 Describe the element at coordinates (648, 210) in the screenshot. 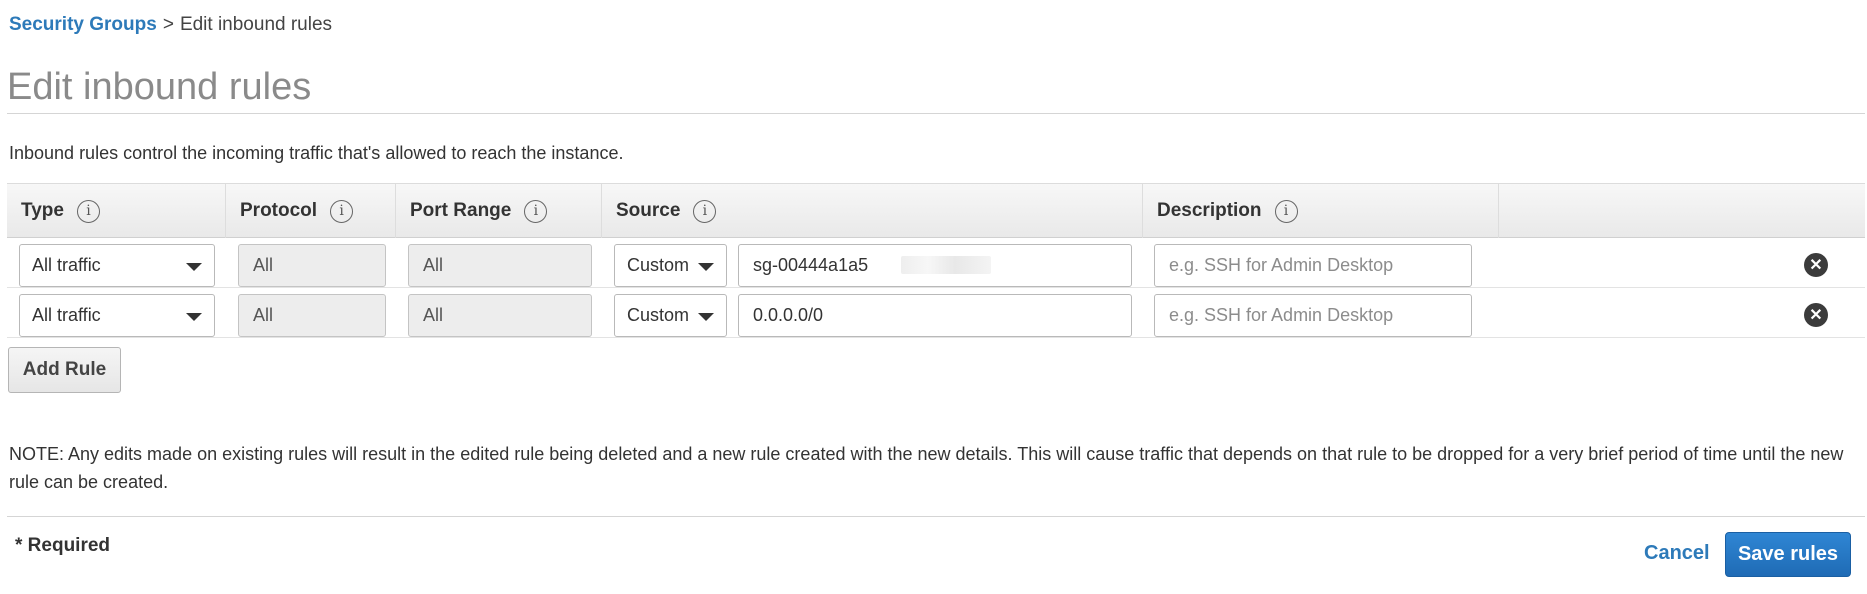

I see `column-header-label: Source` at that location.